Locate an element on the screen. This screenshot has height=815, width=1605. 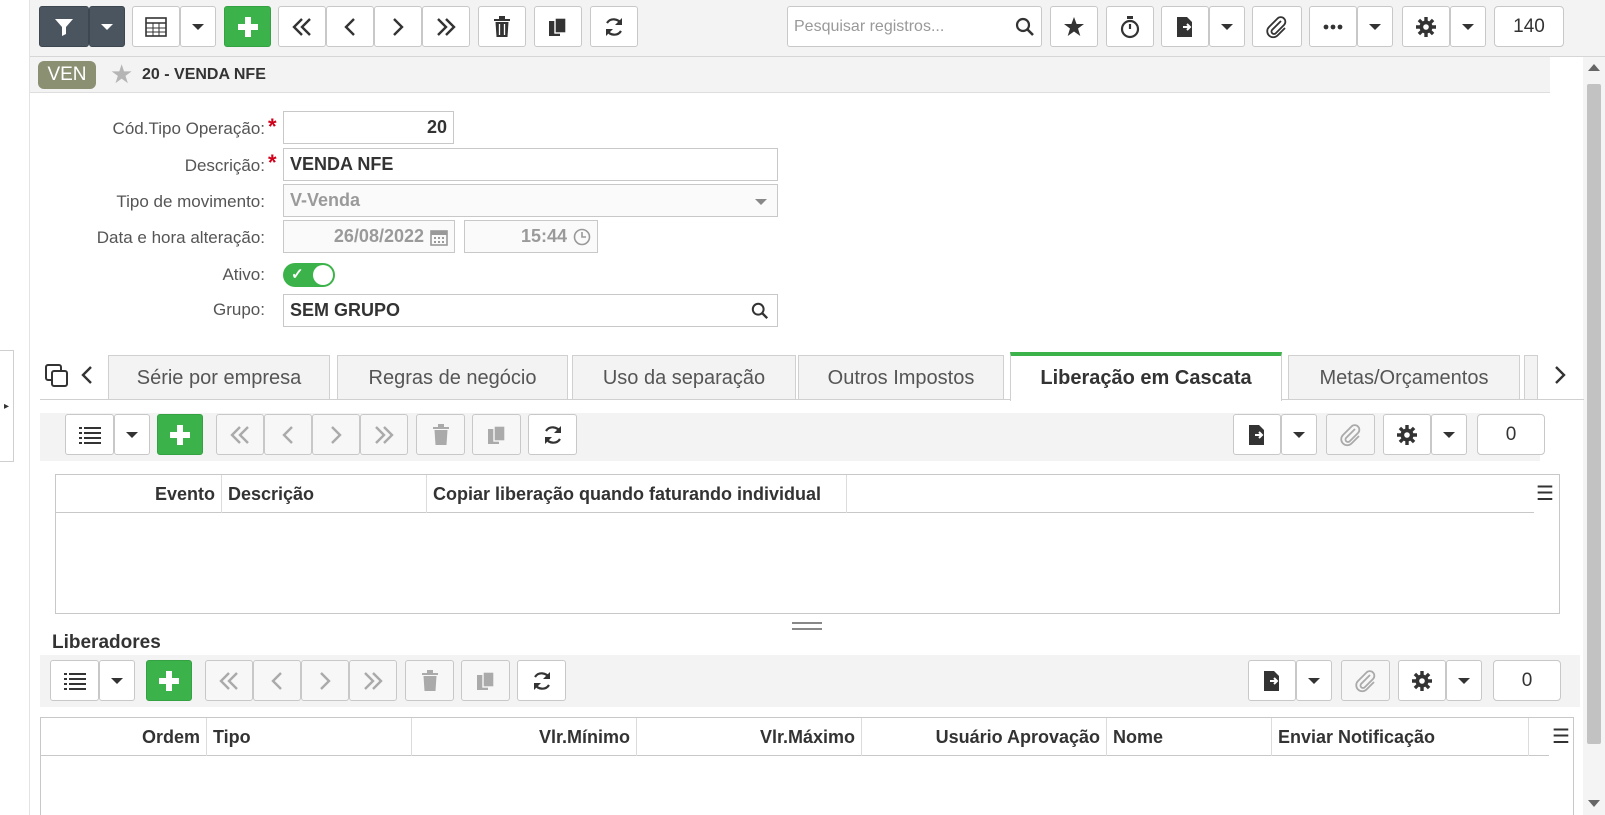
liberadores-duplicate-button is located at coordinates (485, 680).